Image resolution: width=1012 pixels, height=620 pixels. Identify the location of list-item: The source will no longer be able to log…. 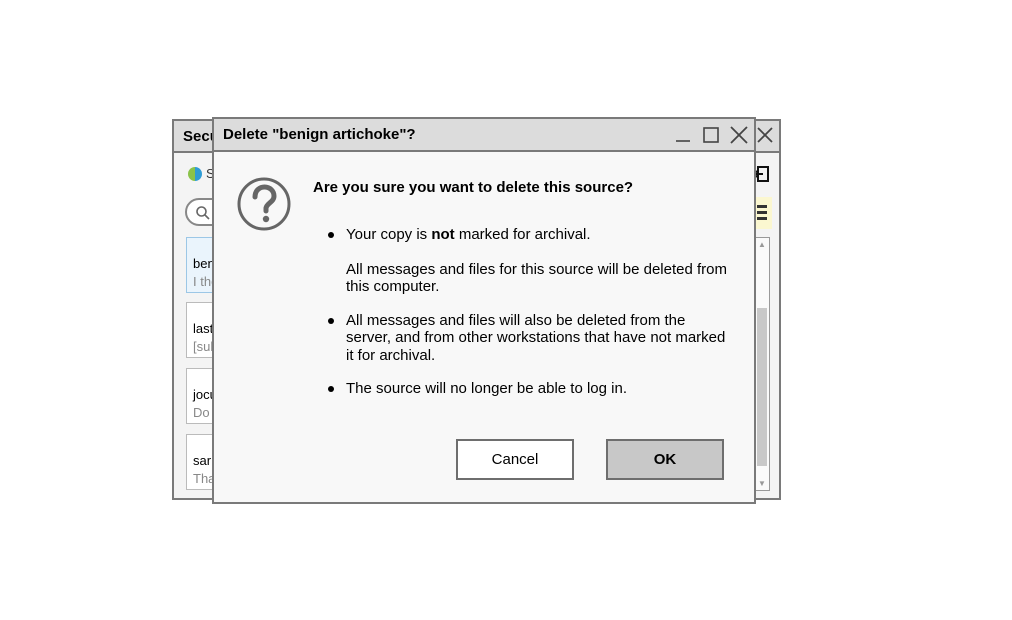
(530, 389).